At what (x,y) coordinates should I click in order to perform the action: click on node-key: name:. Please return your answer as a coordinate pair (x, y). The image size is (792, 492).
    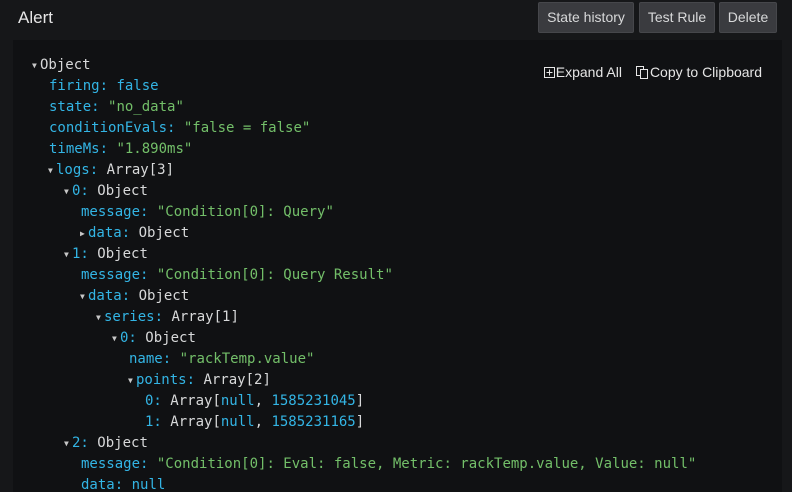
    Looking at the image, I should click on (150, 359).